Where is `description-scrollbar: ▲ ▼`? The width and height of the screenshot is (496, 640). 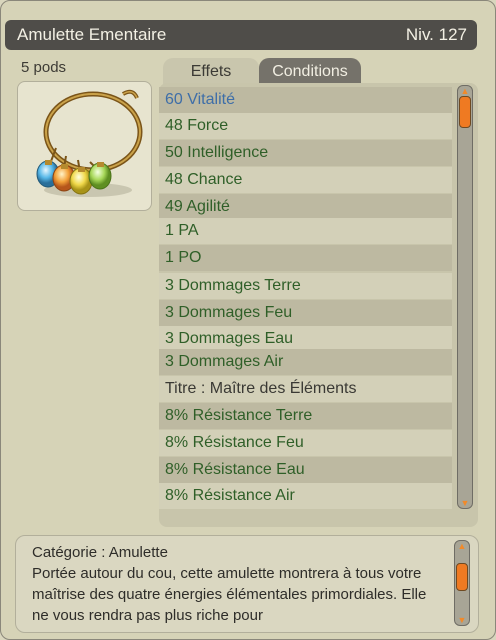 description-scrollbar: ▲ ▼ is located at coordinates (462, 583).